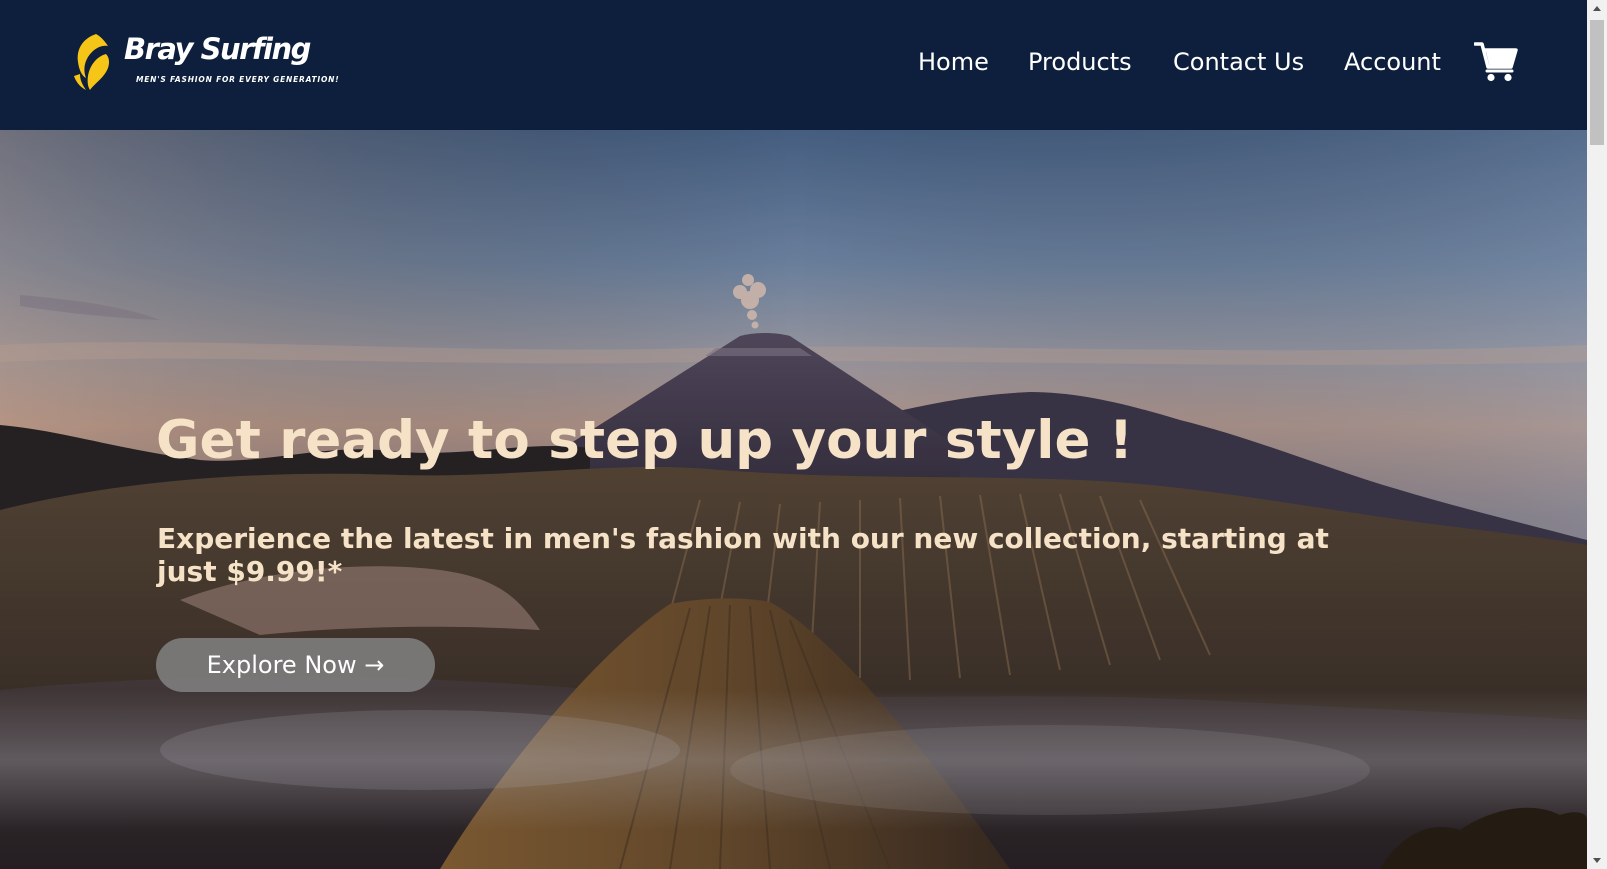  What do you see at coordinates (1392, 62) in the screenshot?
I see `nav-account-link: Account` at bounding box center [1392, 62].